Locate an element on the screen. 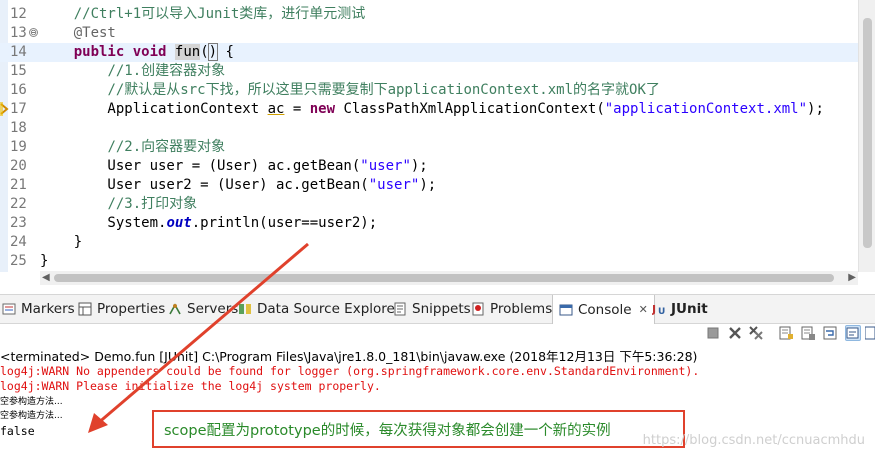 This screenshot has width=875, height=464. svg-text: U is located at coordinates (661, 311).